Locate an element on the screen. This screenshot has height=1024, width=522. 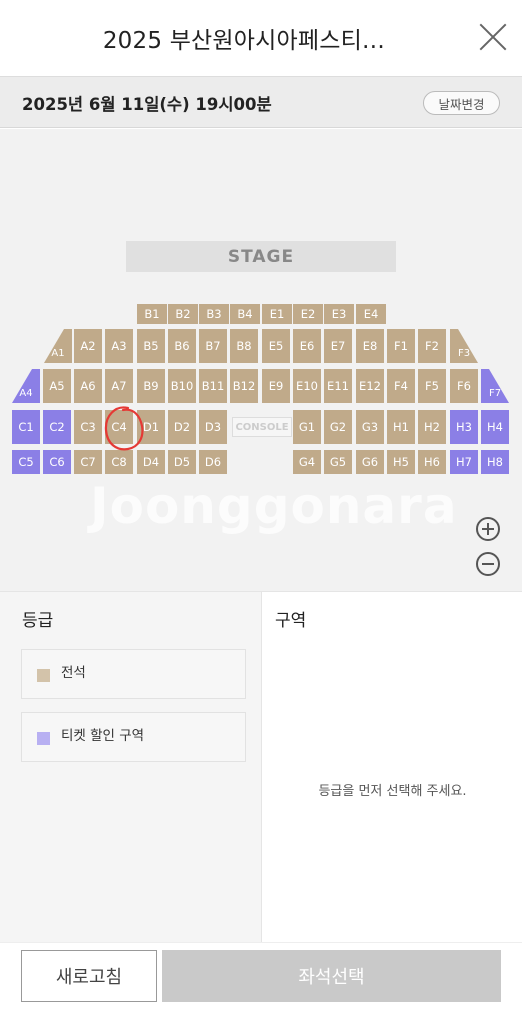
seat-section-b10: B10 is located at coordinates (182, 386).